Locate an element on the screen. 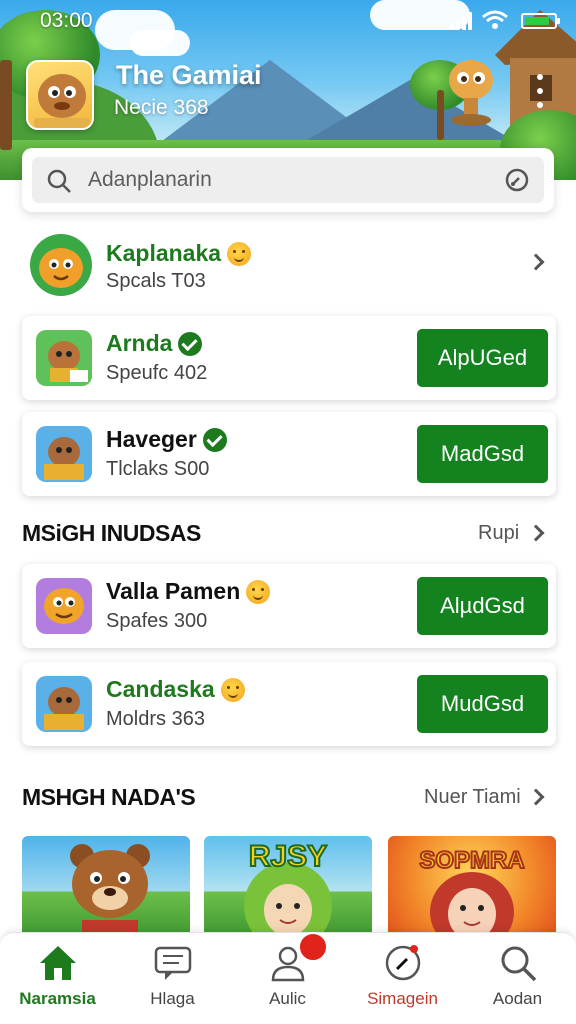 This screenshot has width=576, height=1024. battery-icon is located at coordinates (540, 21).